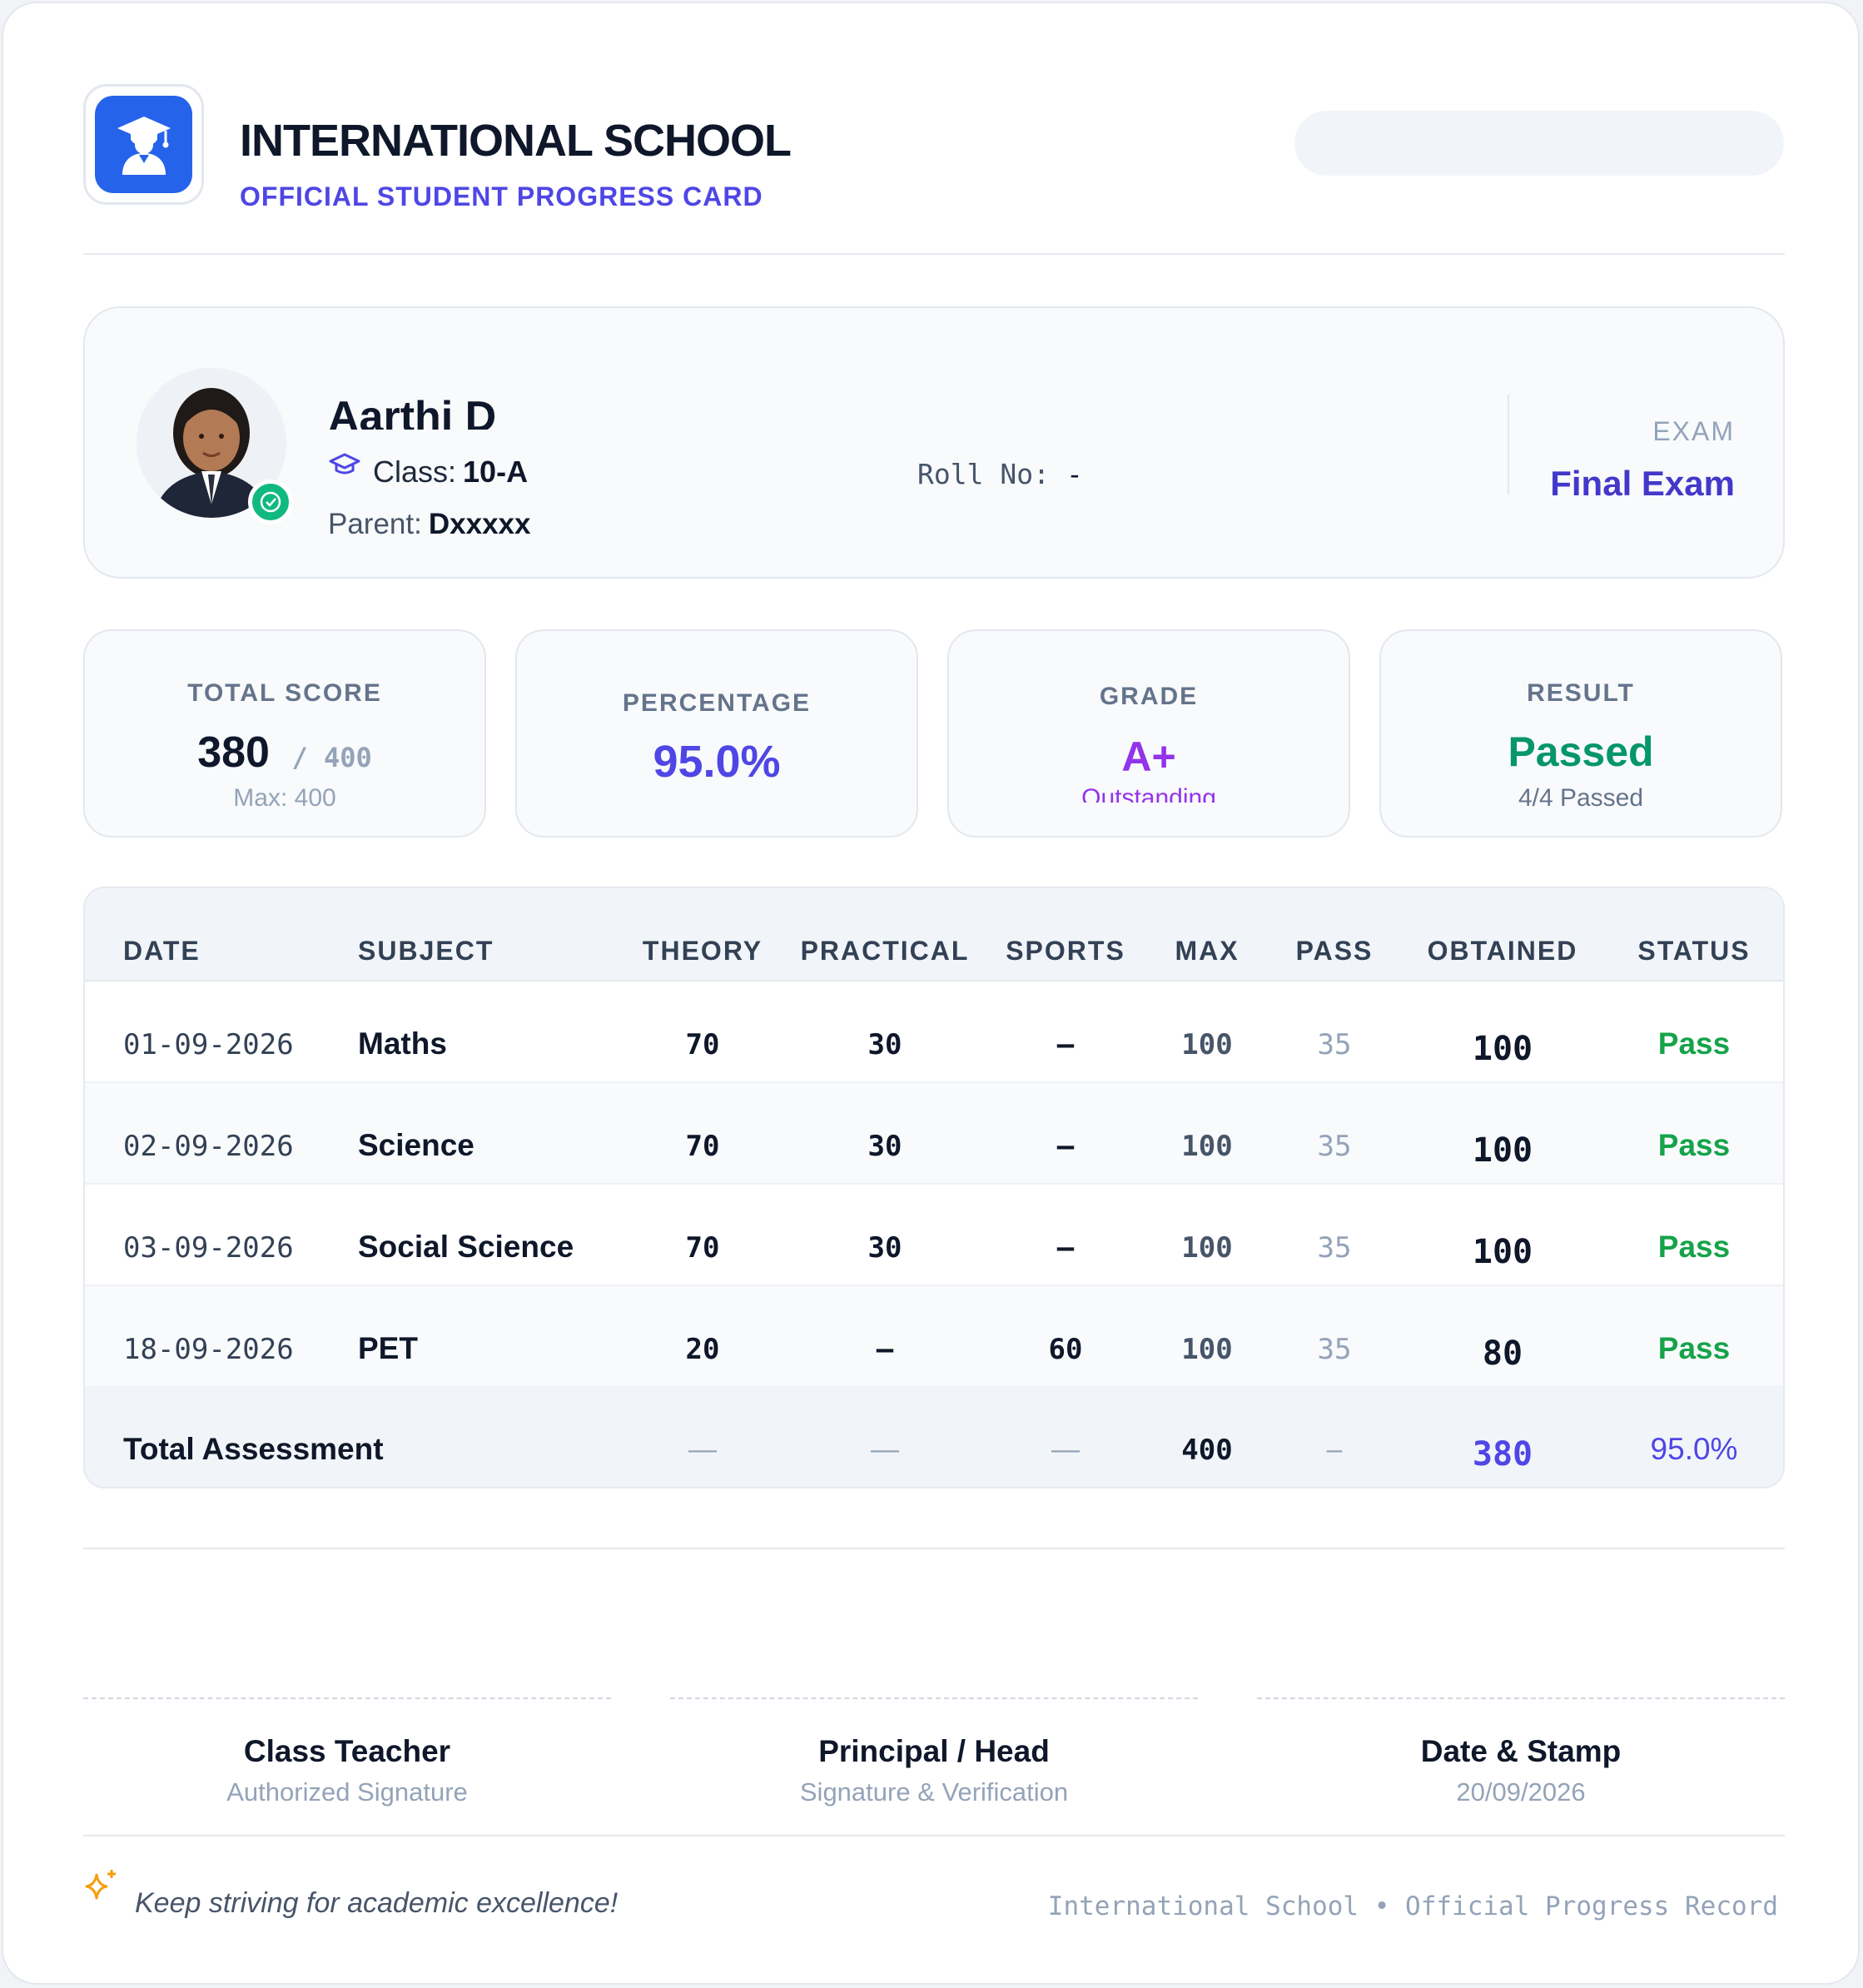  Describe the element at coordinates (885, 951) in the screenshot. I see `col-practical: PRACTICAL` at that location.